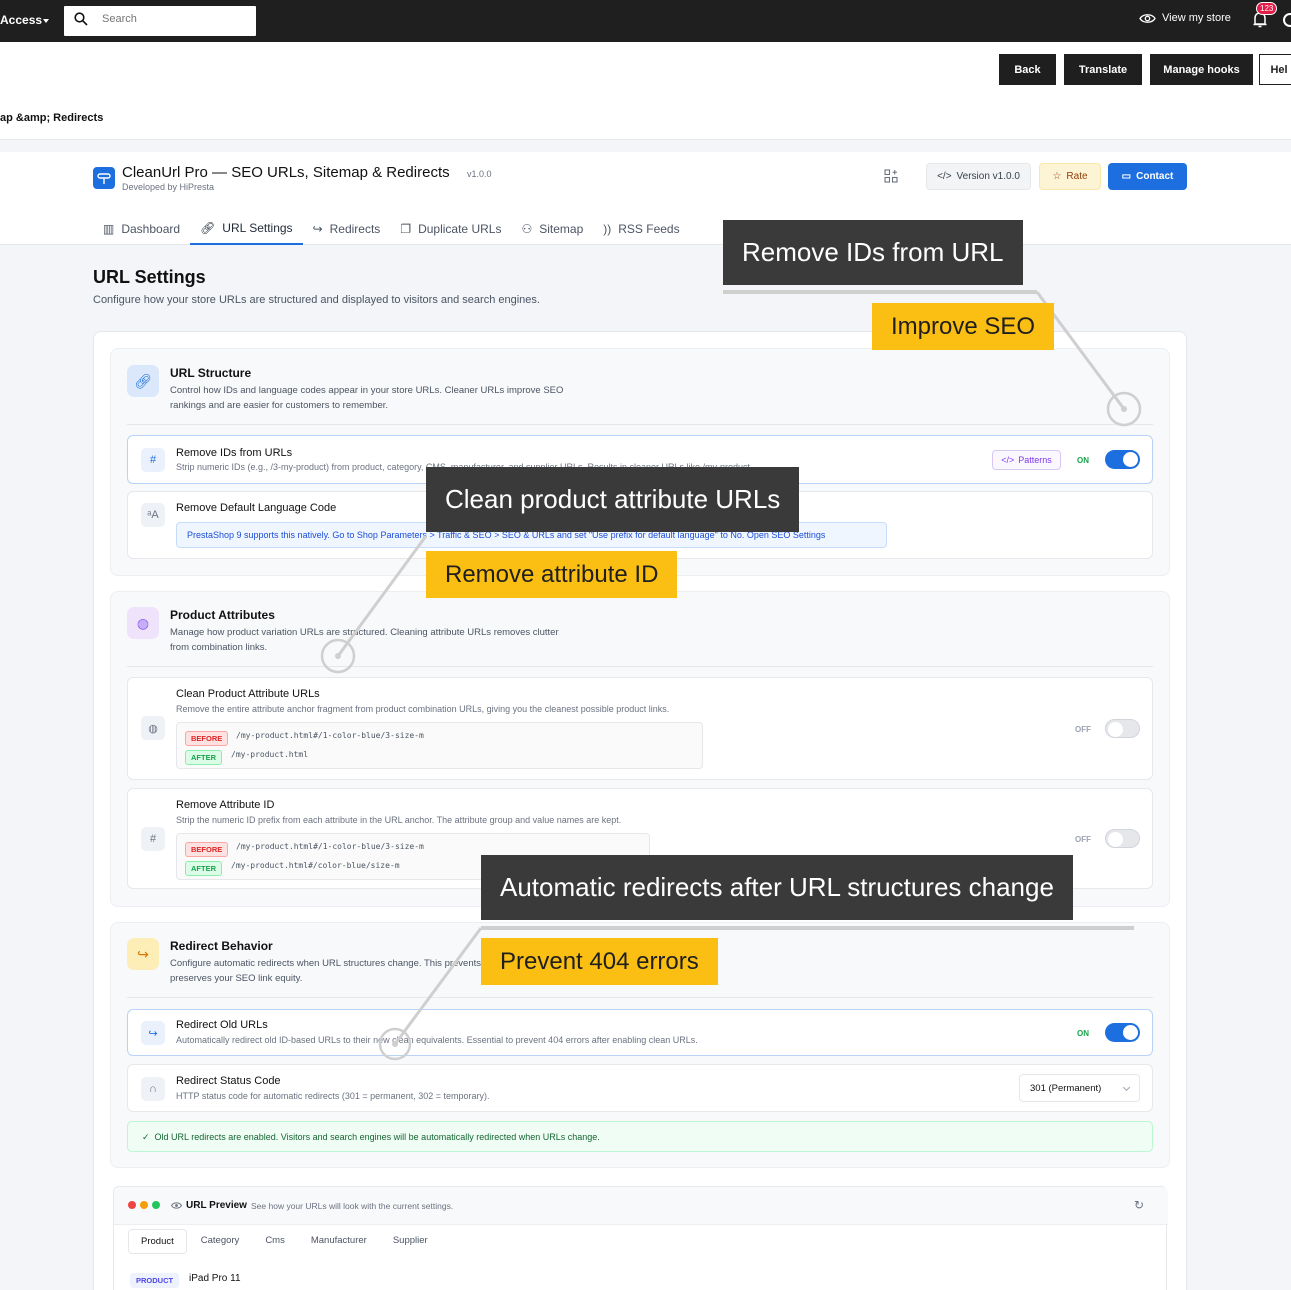 The height and width of the screenshot is (1290, 1291). What do you see at coordinates (248, 694) in the screenshot?
I see `clean-attr-title: Clean Product Attribute URLs` at bounding box center [248, 694].